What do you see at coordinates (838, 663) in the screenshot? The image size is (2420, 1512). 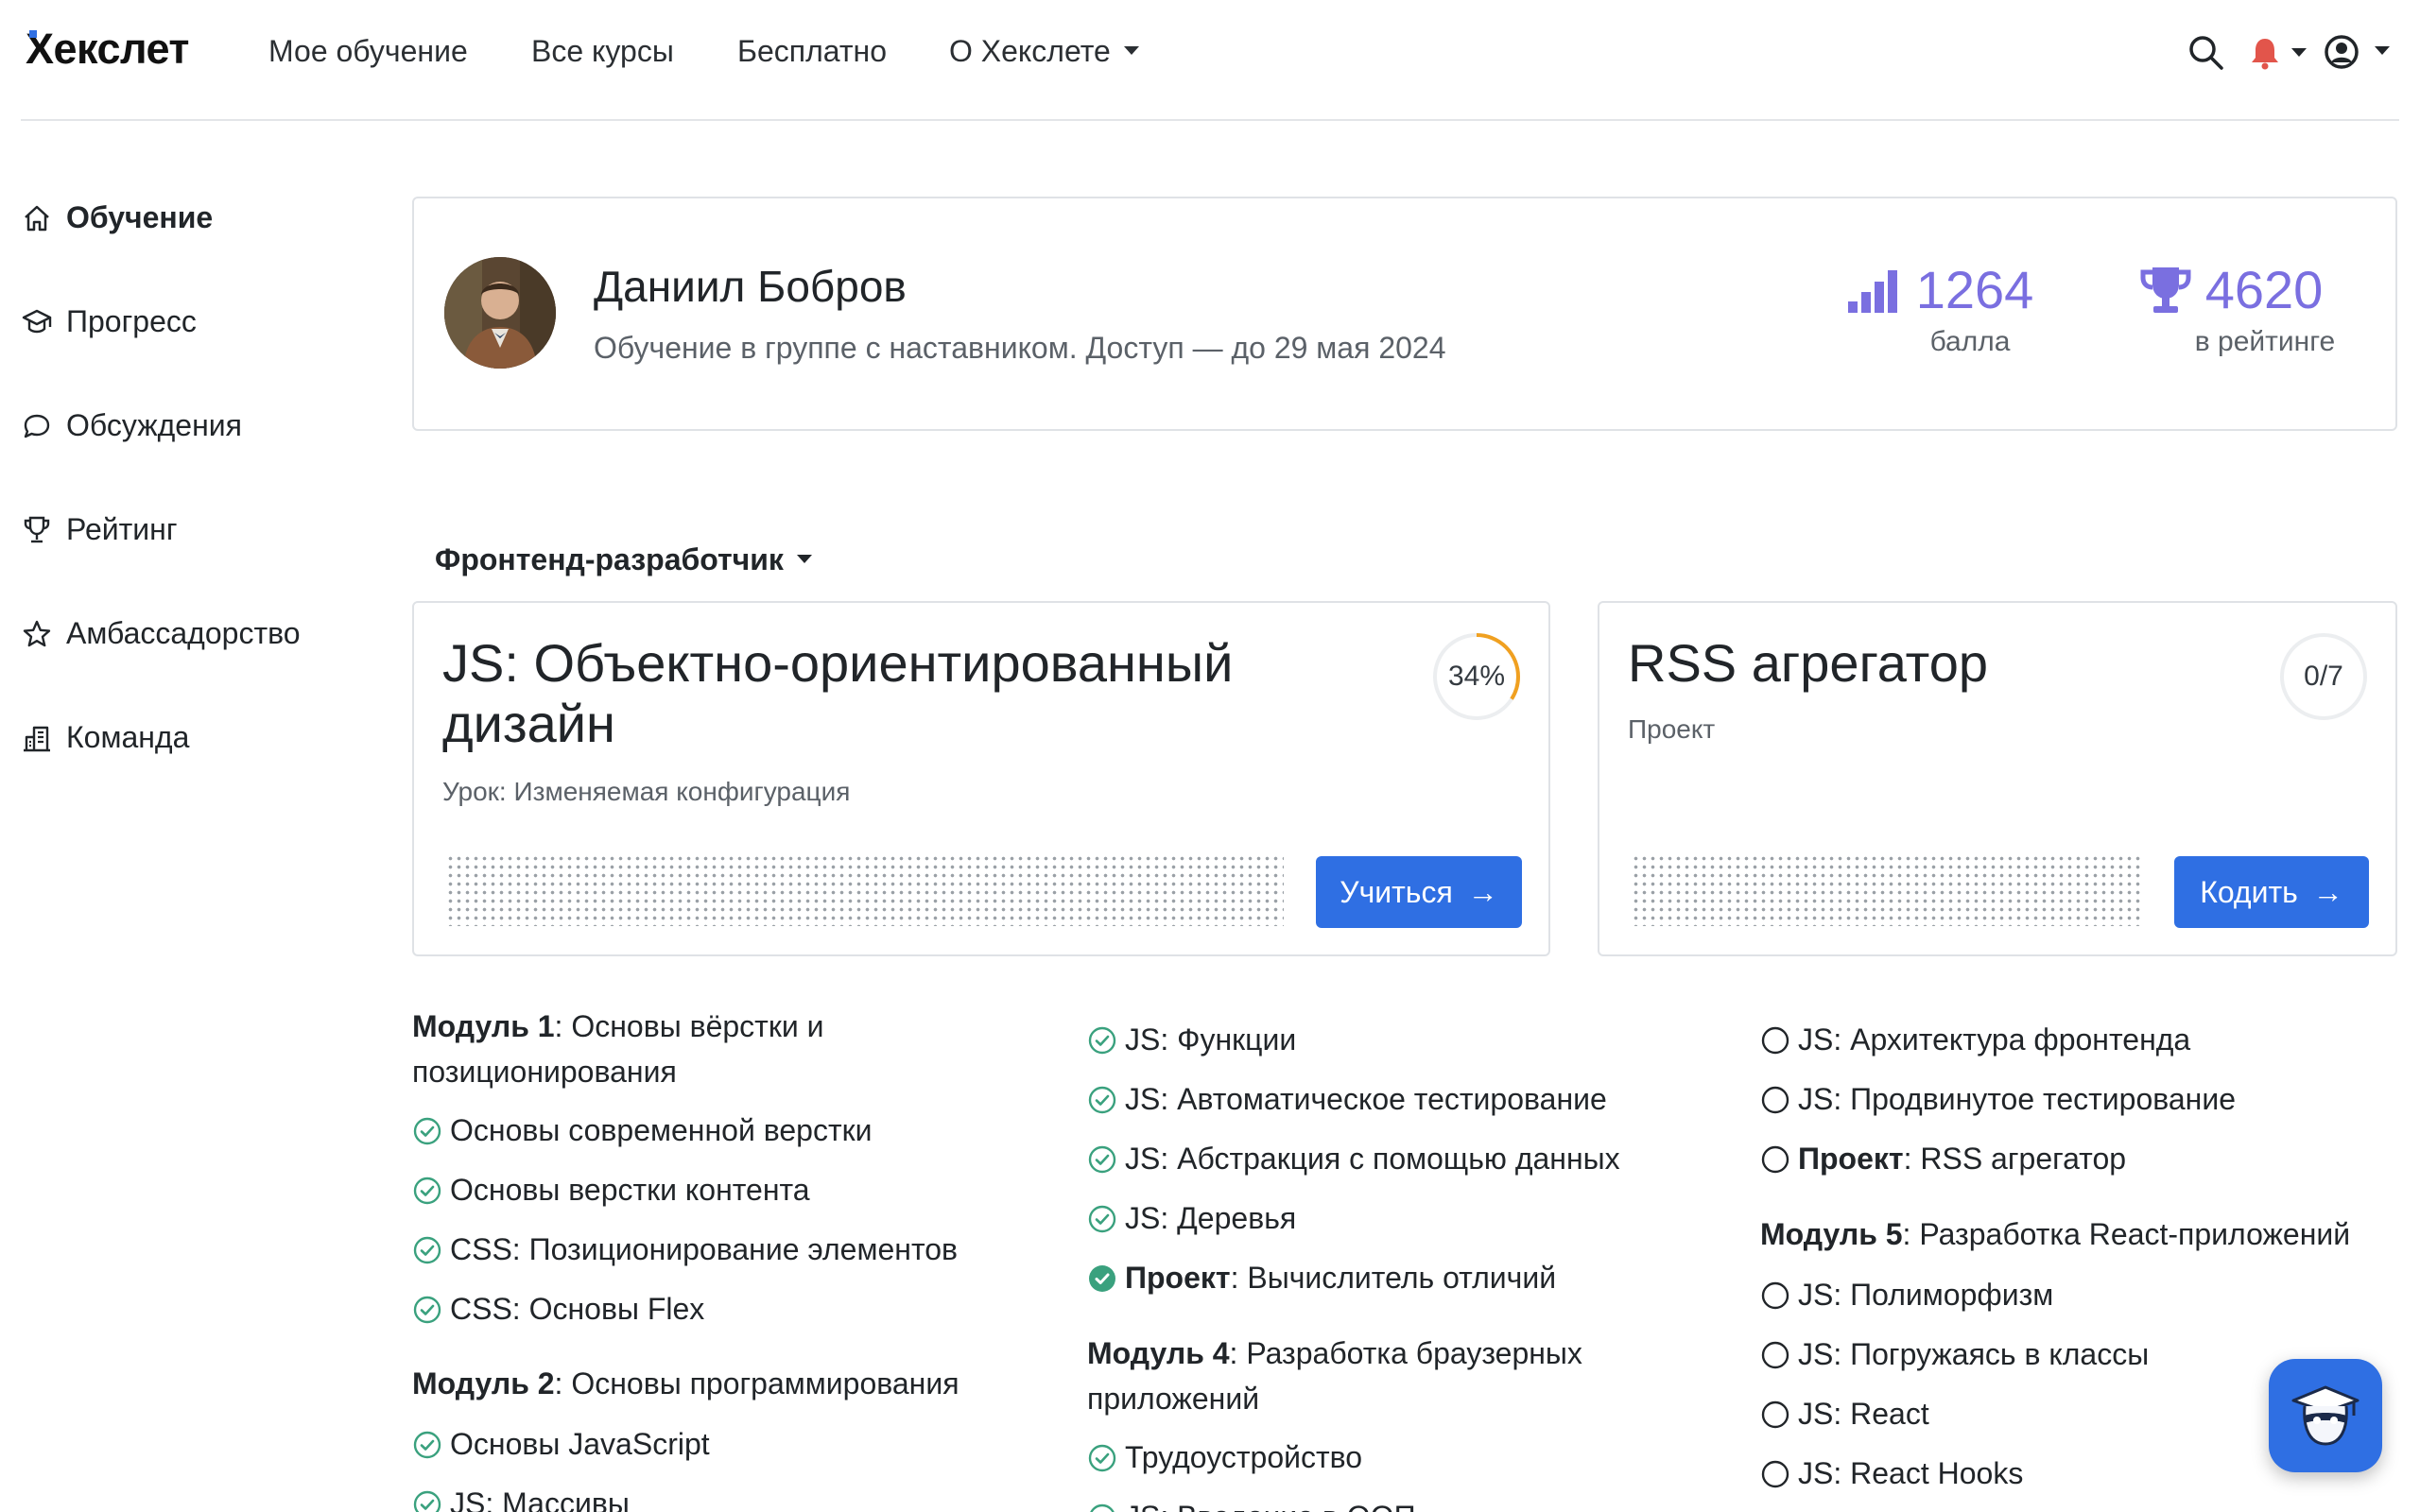 I see `course-title-line: JS: Объектно-ориентированный` at bounding box center [838, 663].